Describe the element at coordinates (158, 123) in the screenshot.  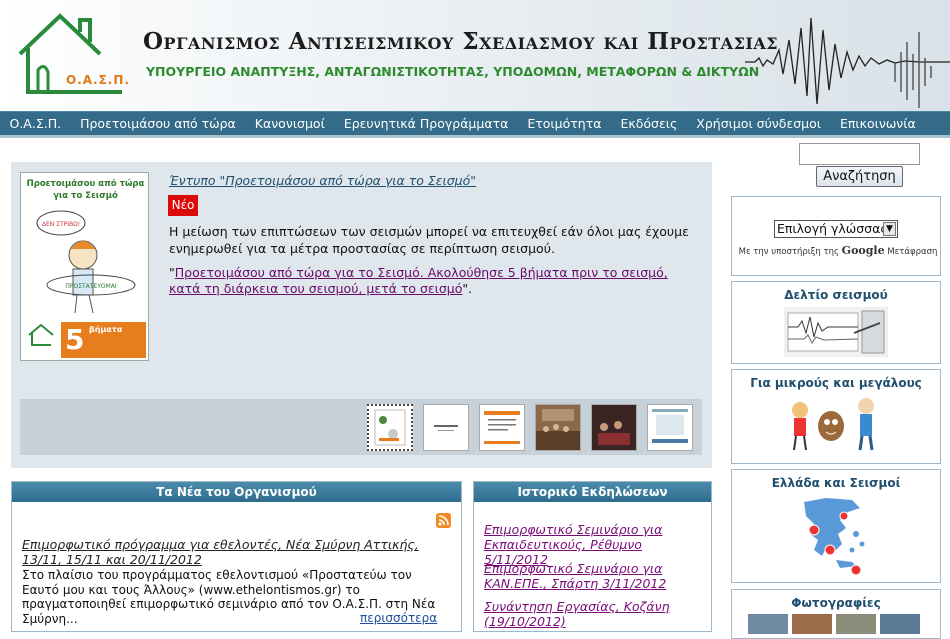
I see `nav-item-prepare: Προετοιμάσου από τώρα` at that location.